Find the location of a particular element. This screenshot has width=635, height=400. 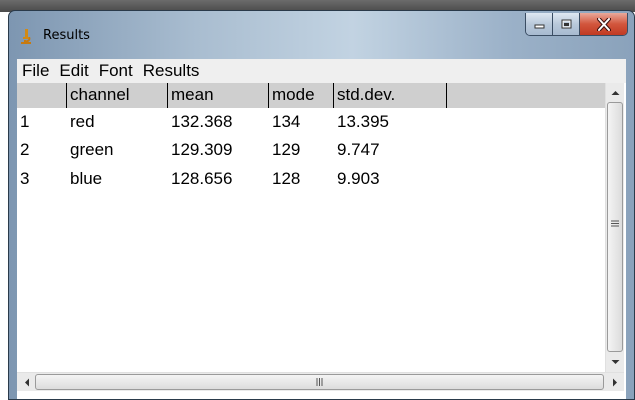

column-header-mean: mean is located at coordinates (218, 95).